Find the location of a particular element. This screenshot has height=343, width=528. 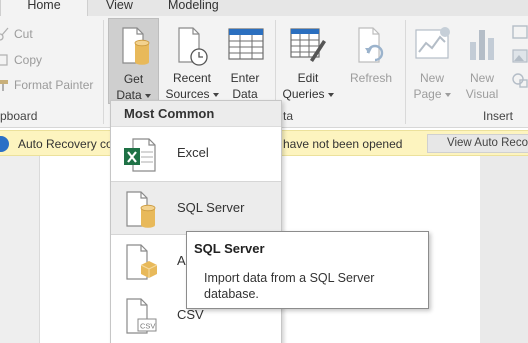

tab-modeling-label: Modeling is located at coordinates (193, 6).